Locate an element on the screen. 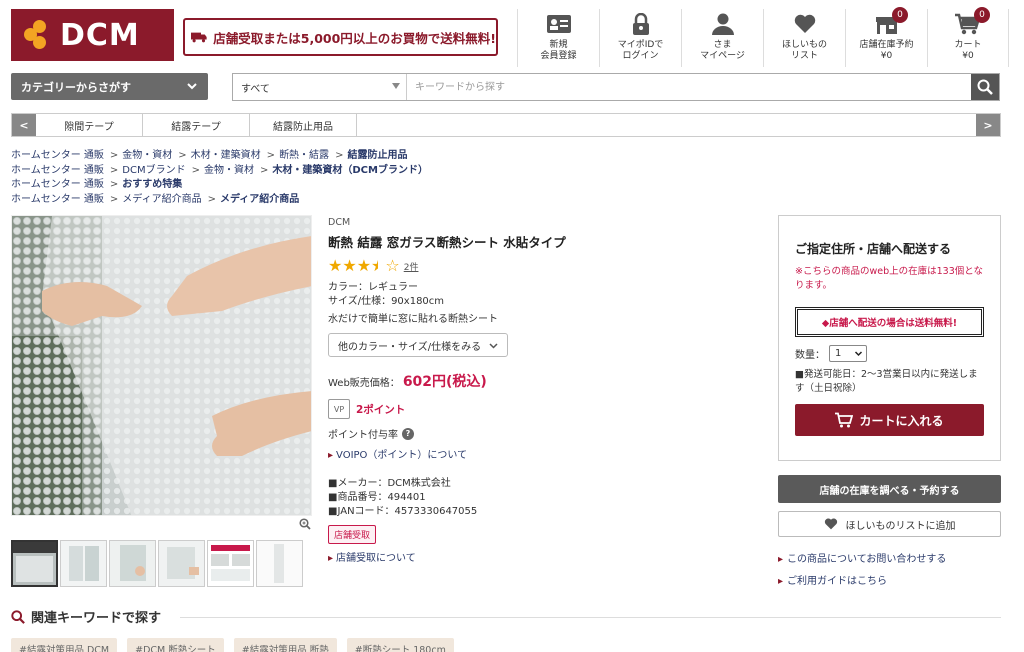  product-title: 断熱 結露 窓ガラス断熱シート 水貼タイプ is located at coordinates (447, 242).